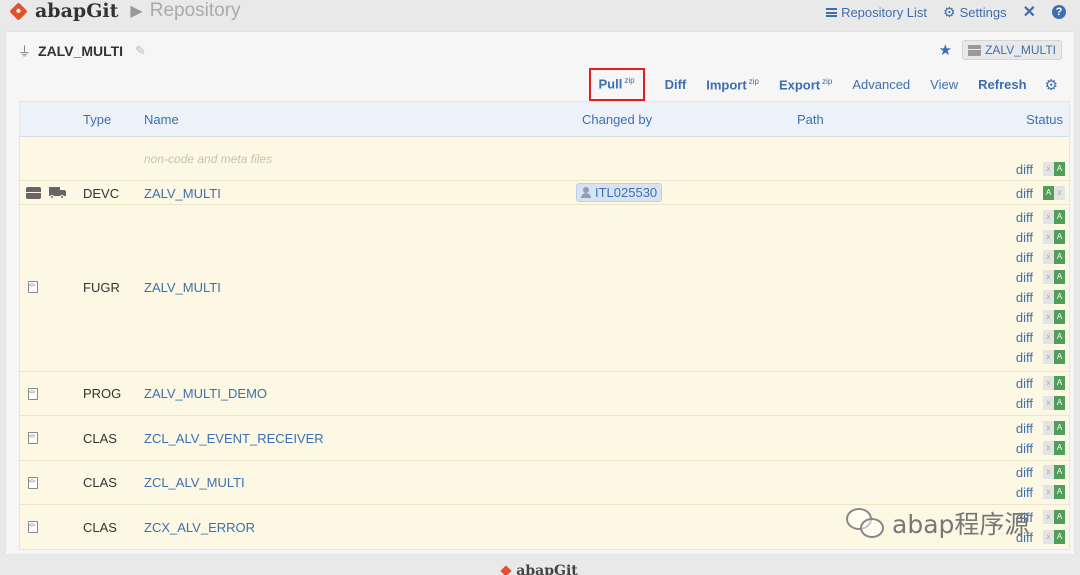 This screenshot has height=575, width=1080. What do you see at coordinates (799, 85) in the screenshot?
I see `export-label: Export` at bounding box center [799, 85].